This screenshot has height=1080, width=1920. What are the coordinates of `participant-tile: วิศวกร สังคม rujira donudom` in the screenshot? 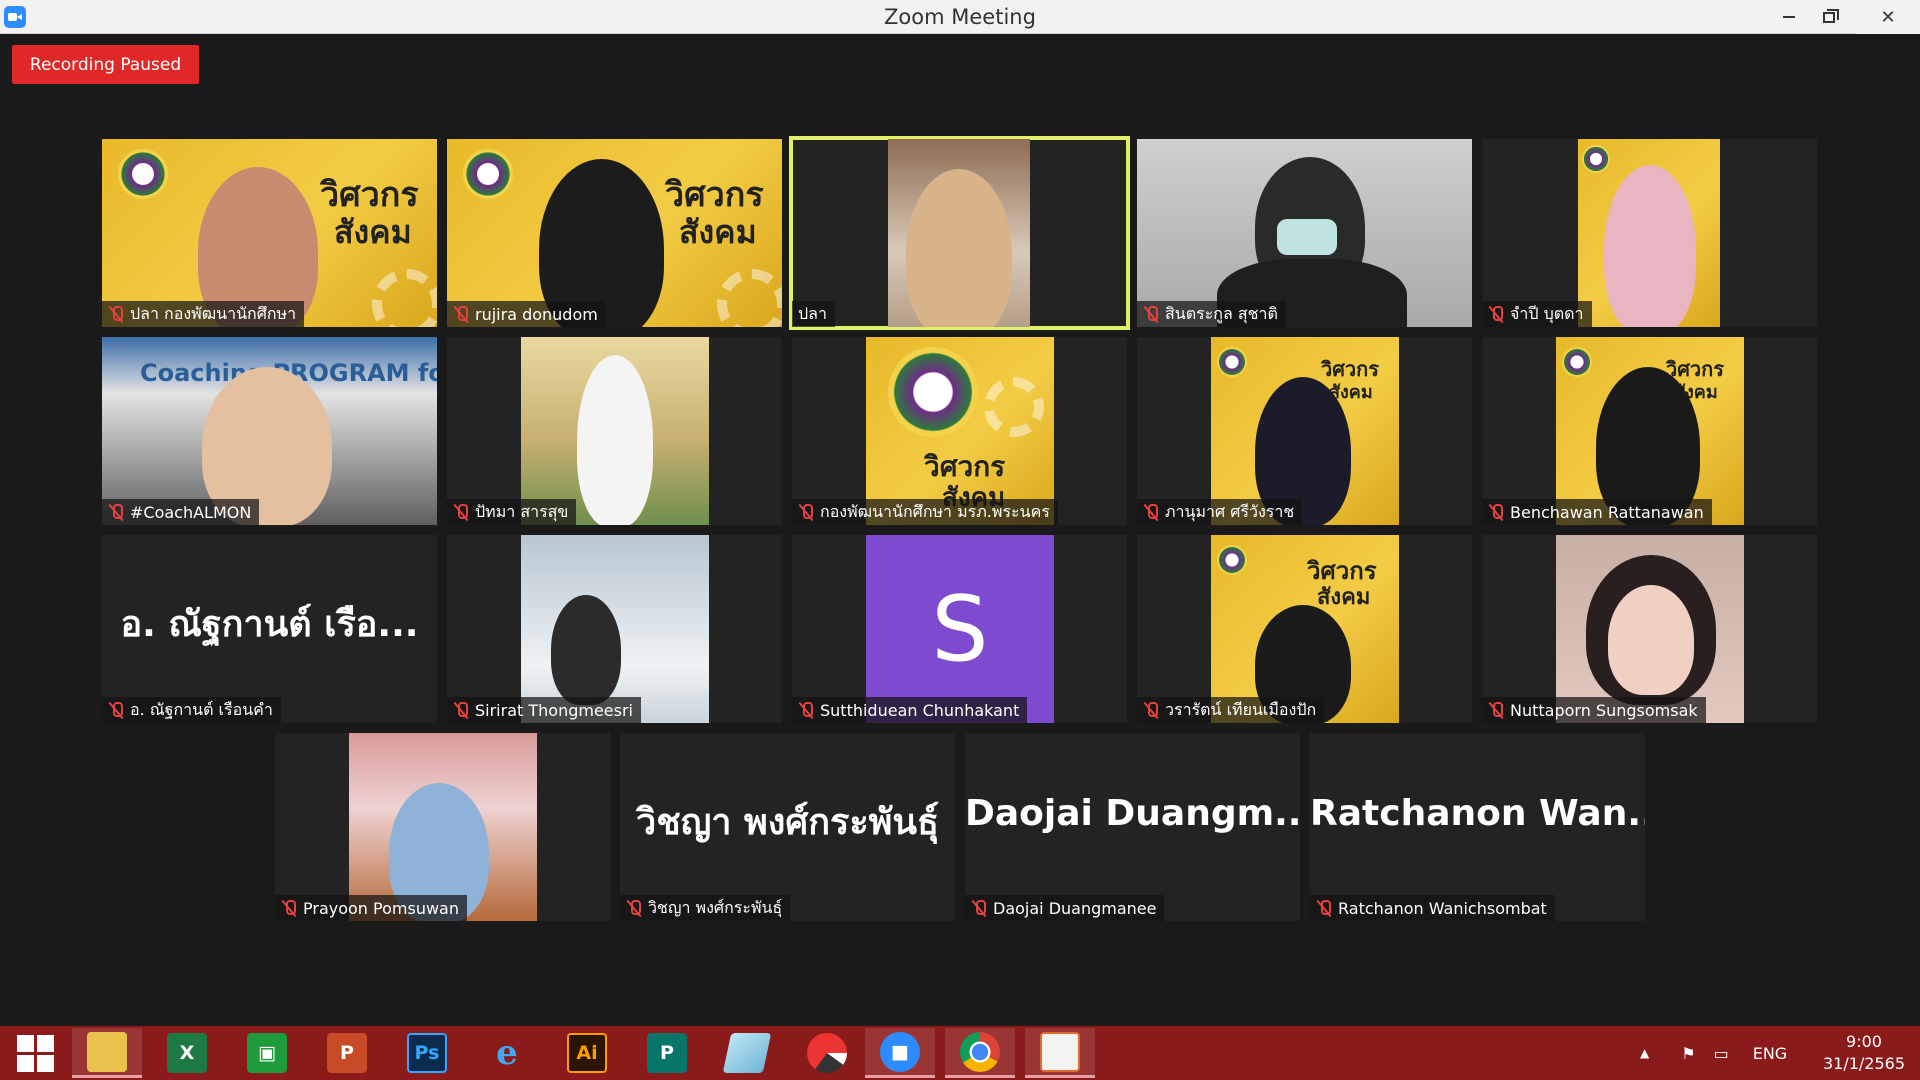 It's located at (614, 233).